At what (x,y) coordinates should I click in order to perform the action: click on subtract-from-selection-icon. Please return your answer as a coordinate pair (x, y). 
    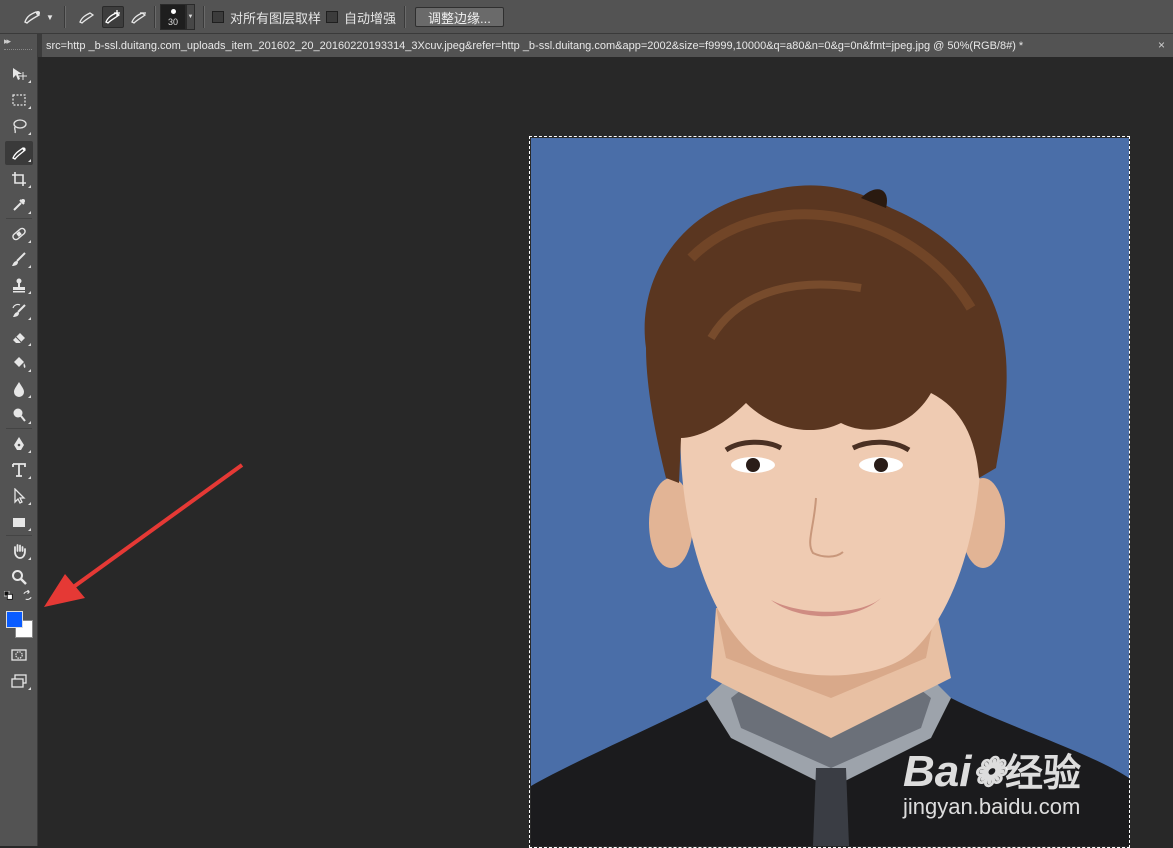
    Looking at the image, I should click on (139, 18).